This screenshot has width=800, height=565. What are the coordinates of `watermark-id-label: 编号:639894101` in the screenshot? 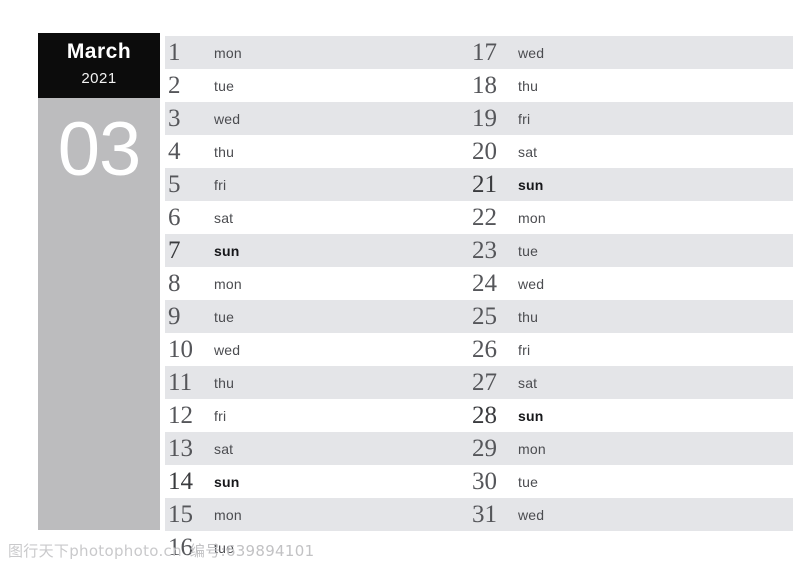 It's located at (252, 551).